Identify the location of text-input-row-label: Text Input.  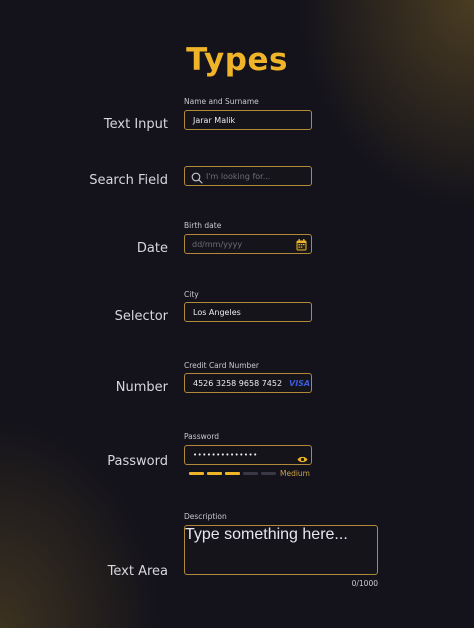
(135, 124).